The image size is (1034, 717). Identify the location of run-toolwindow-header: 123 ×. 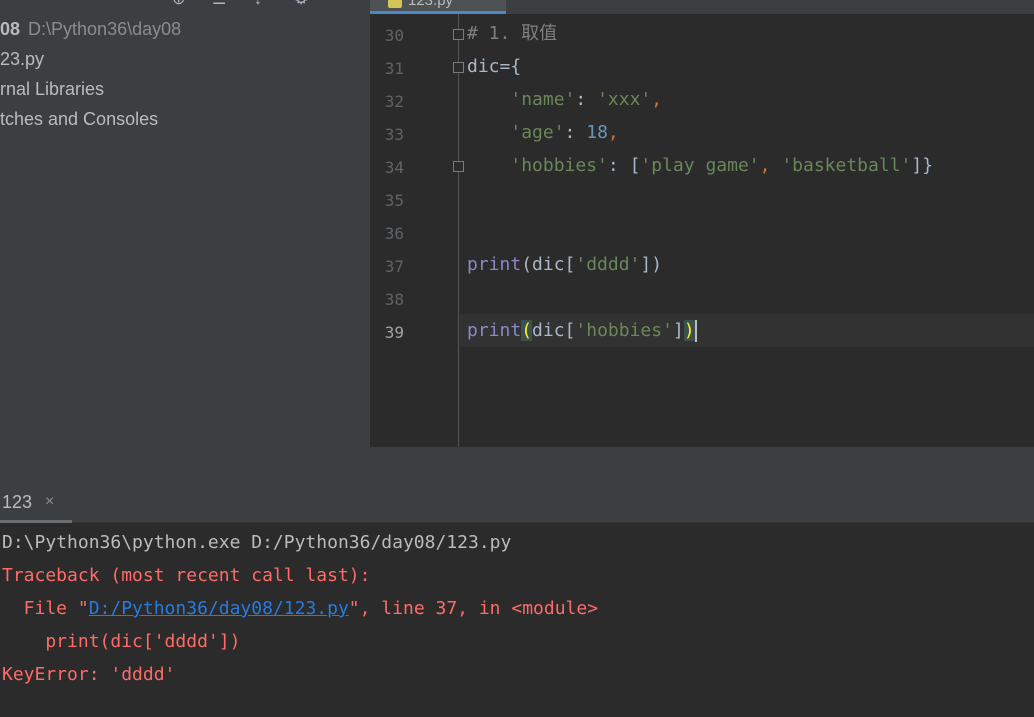
(517, 503).